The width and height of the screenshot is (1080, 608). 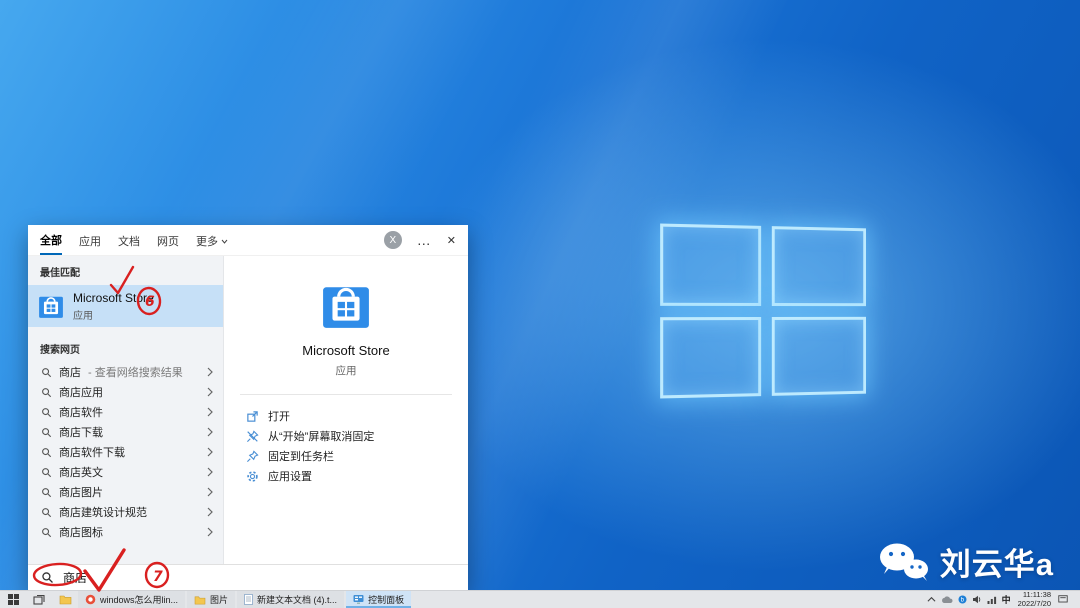 I want to click on tab-web: 网页, so click(x=168, y=240).